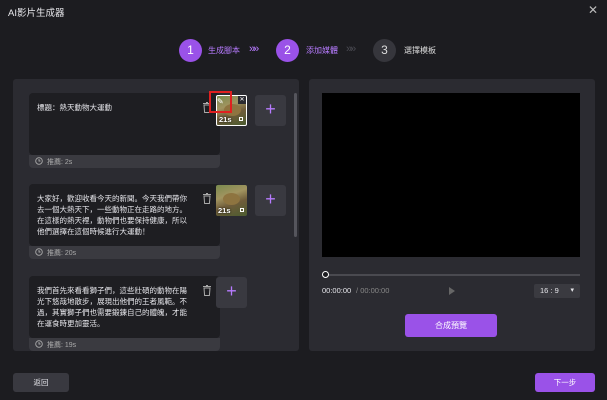  I want to click on segment-text: 標題：熱天動物大運動, so click(74, 107).